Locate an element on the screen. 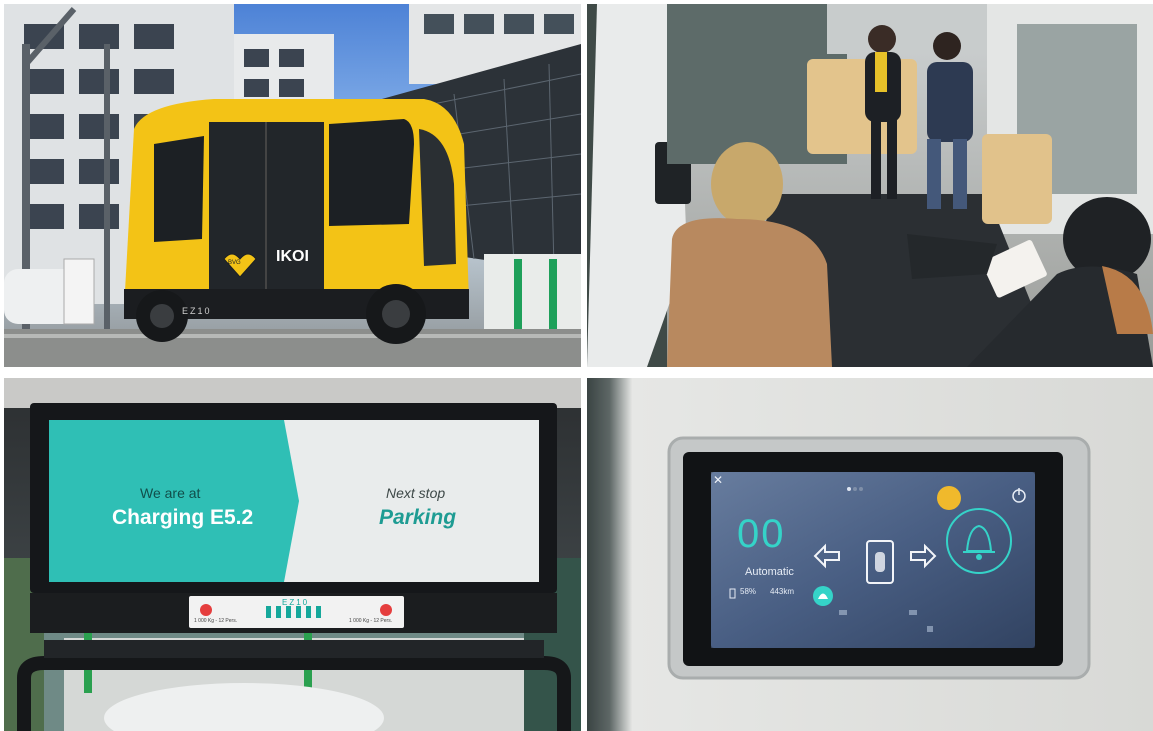 This screenshot has width=1153, height=731. sign-capacity-left: 1 000 Kg - 12 Pers. is located at coordinates (216, 621).